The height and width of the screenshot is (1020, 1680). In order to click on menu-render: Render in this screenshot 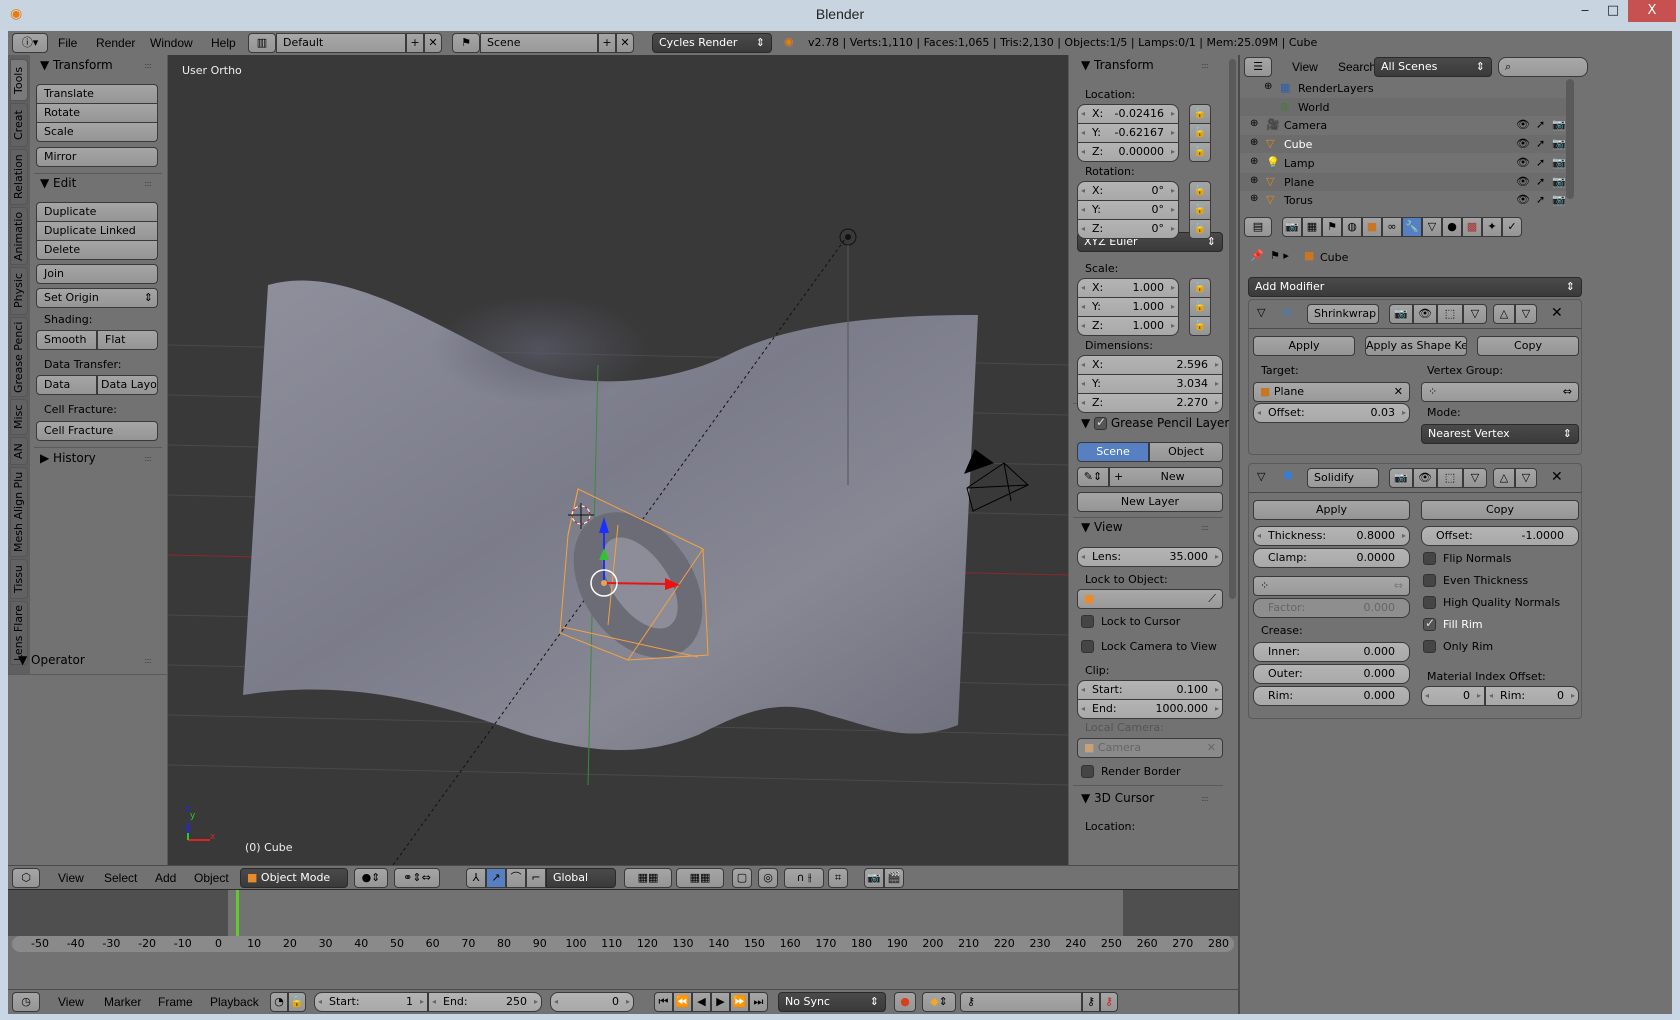, I will do `click(115, 43)`.